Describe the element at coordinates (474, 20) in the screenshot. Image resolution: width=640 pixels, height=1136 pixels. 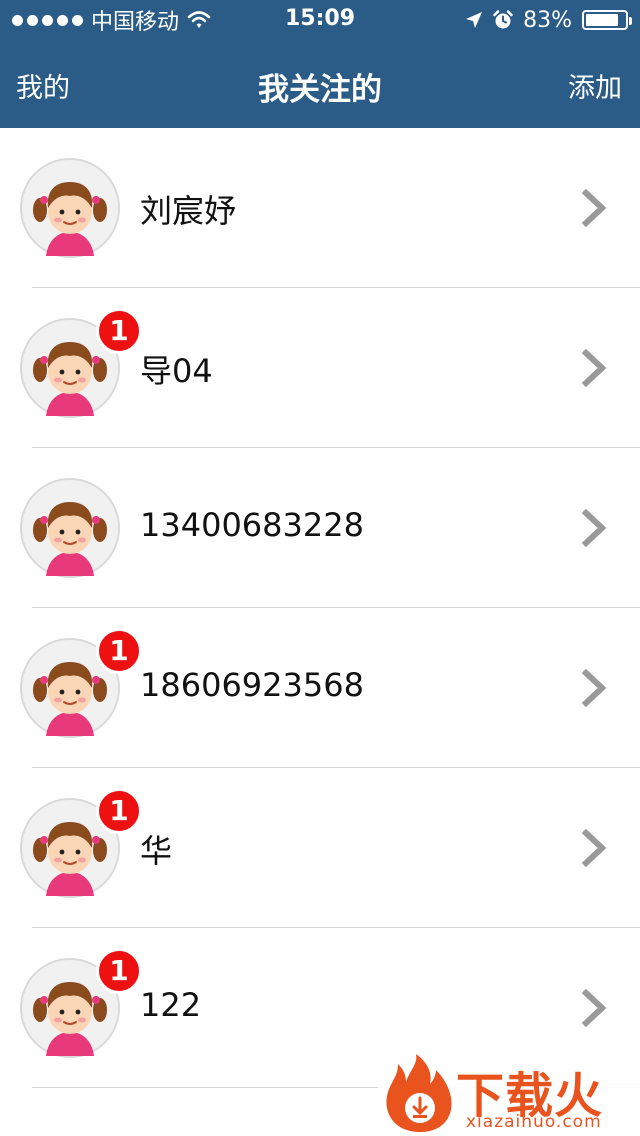
I see `location-arrow-icon` at that location.